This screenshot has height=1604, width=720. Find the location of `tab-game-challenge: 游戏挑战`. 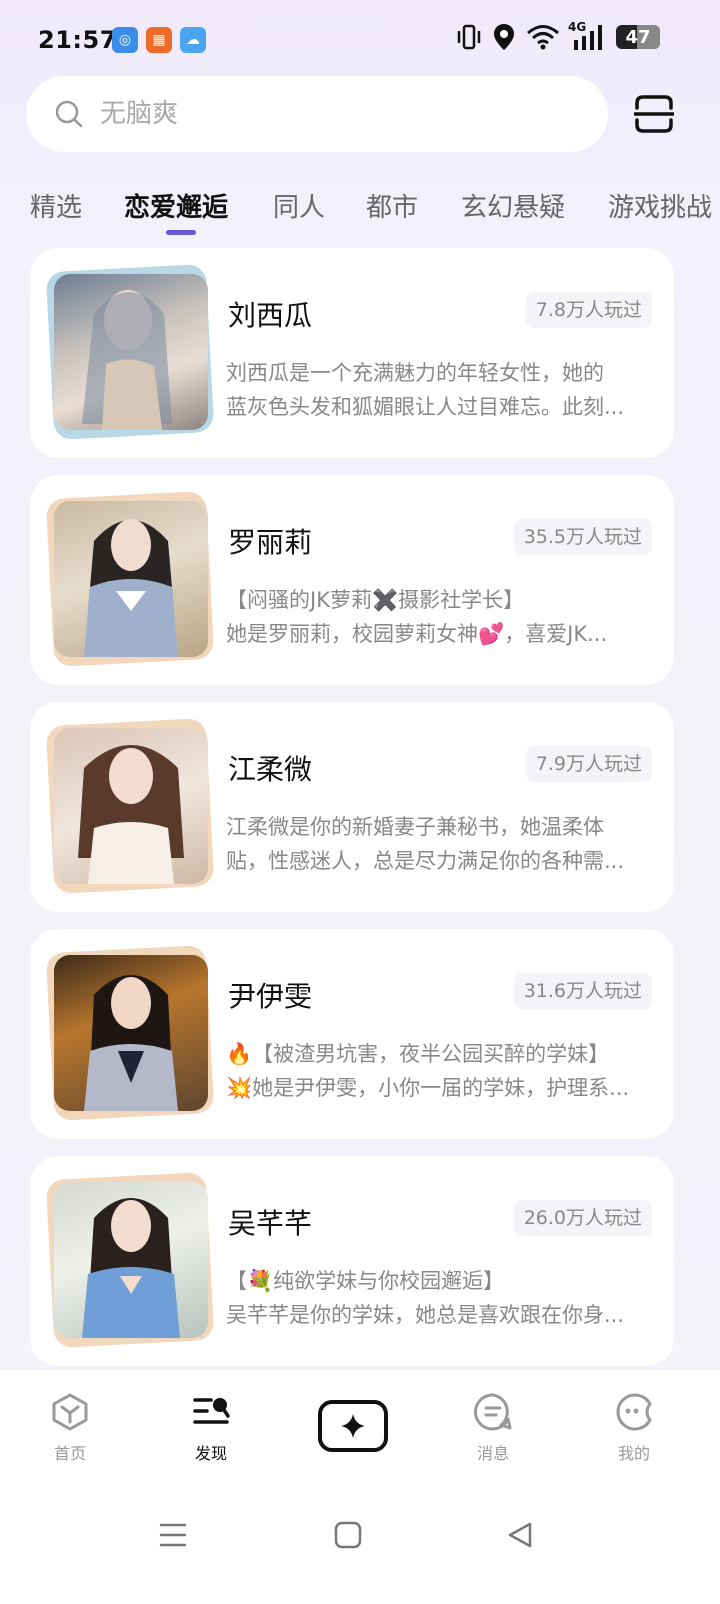

tab-game-challenge: 游戏挑战 is located at coordinates (660, 210).